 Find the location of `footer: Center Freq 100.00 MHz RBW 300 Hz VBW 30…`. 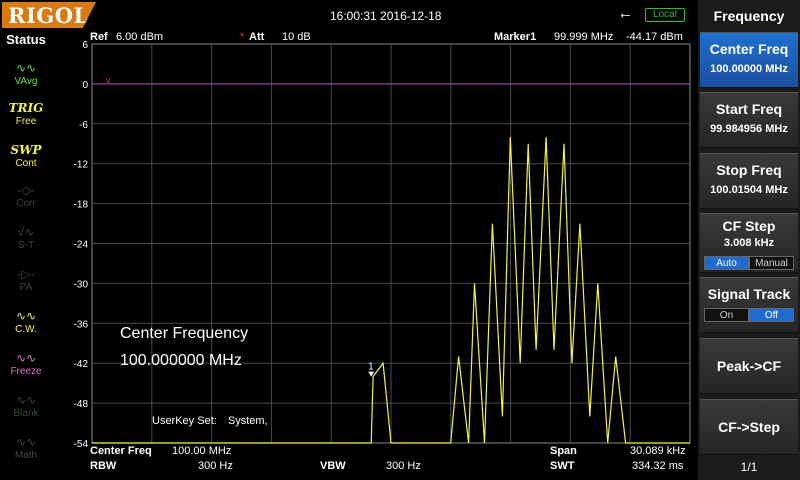

footer: Center Freq 100.00 MHz RBW 300 Hz VBW 30… is located at coordinates (385, 462).